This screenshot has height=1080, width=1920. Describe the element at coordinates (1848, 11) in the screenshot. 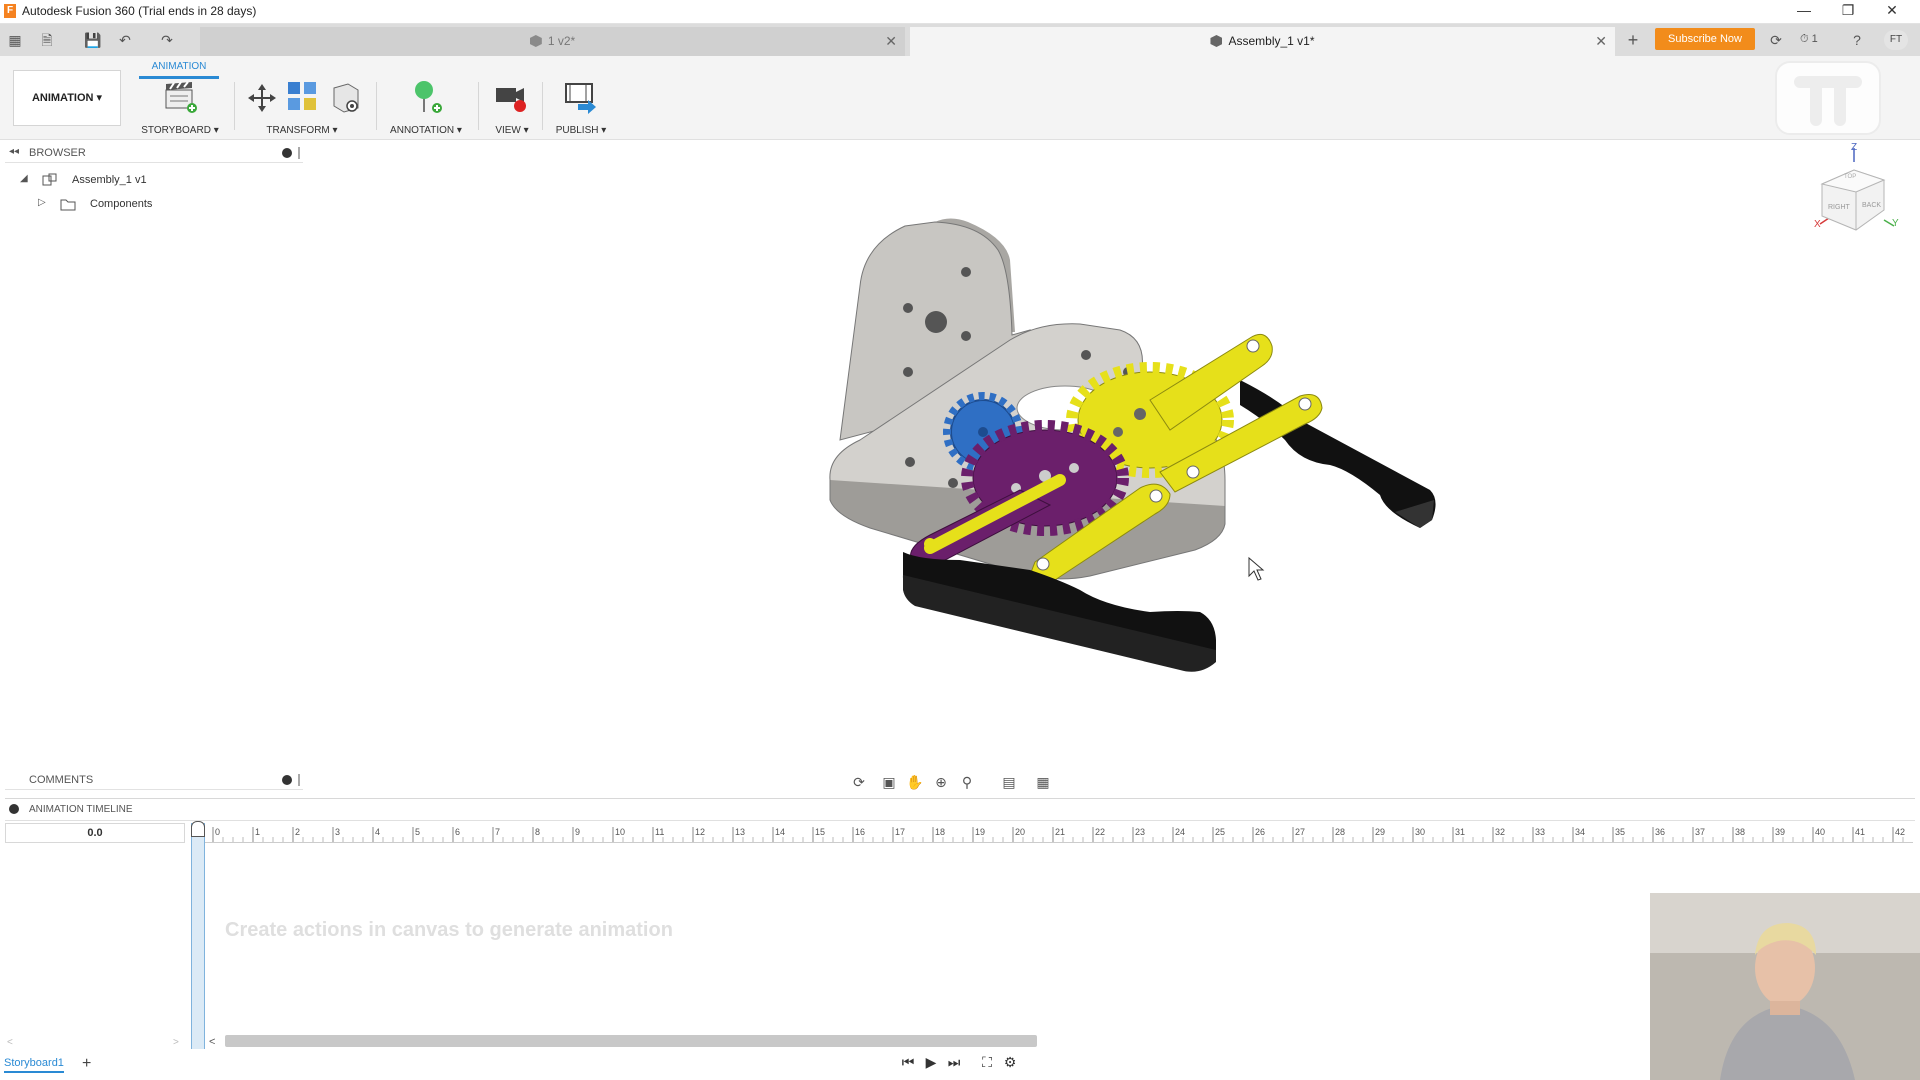

I see `restore-icon: ❐` at that location.